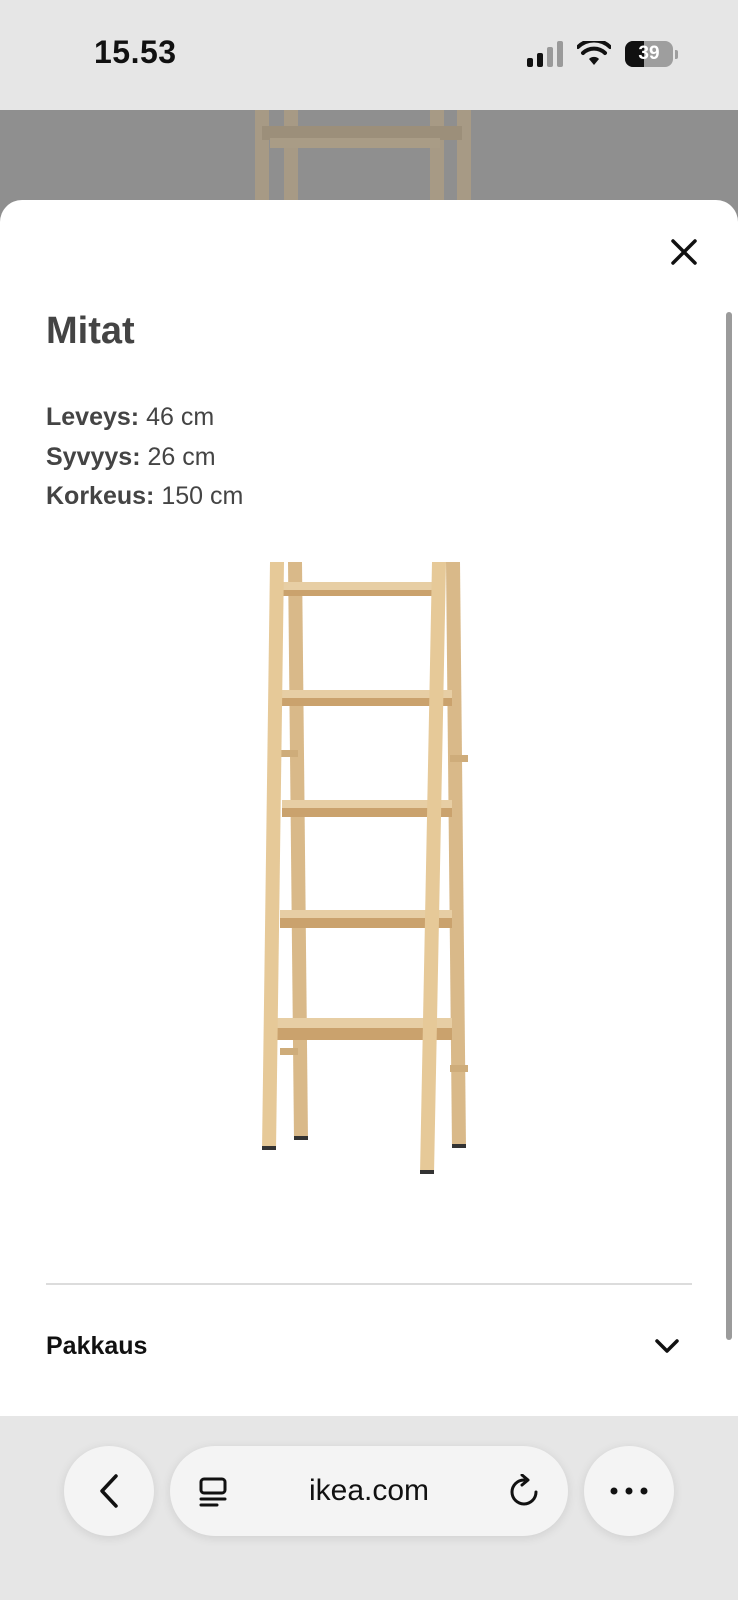 This screenshot has height=1600, width=738. I want to click on status-icons: 39, so click(602, 54).